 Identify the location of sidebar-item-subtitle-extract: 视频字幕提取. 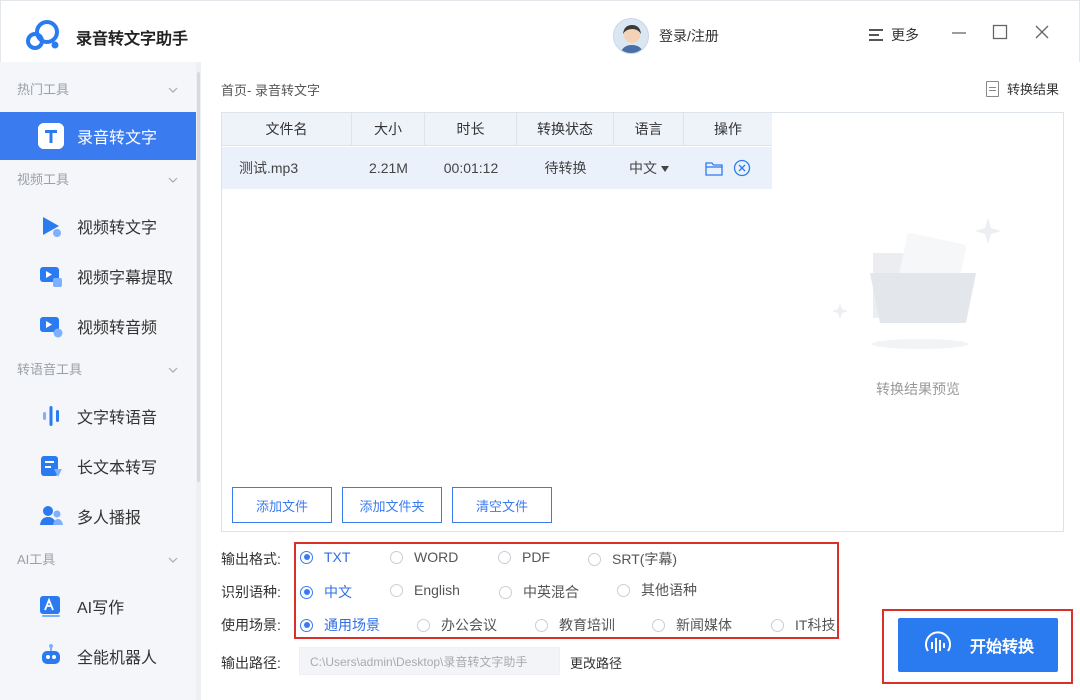
(98, 276).